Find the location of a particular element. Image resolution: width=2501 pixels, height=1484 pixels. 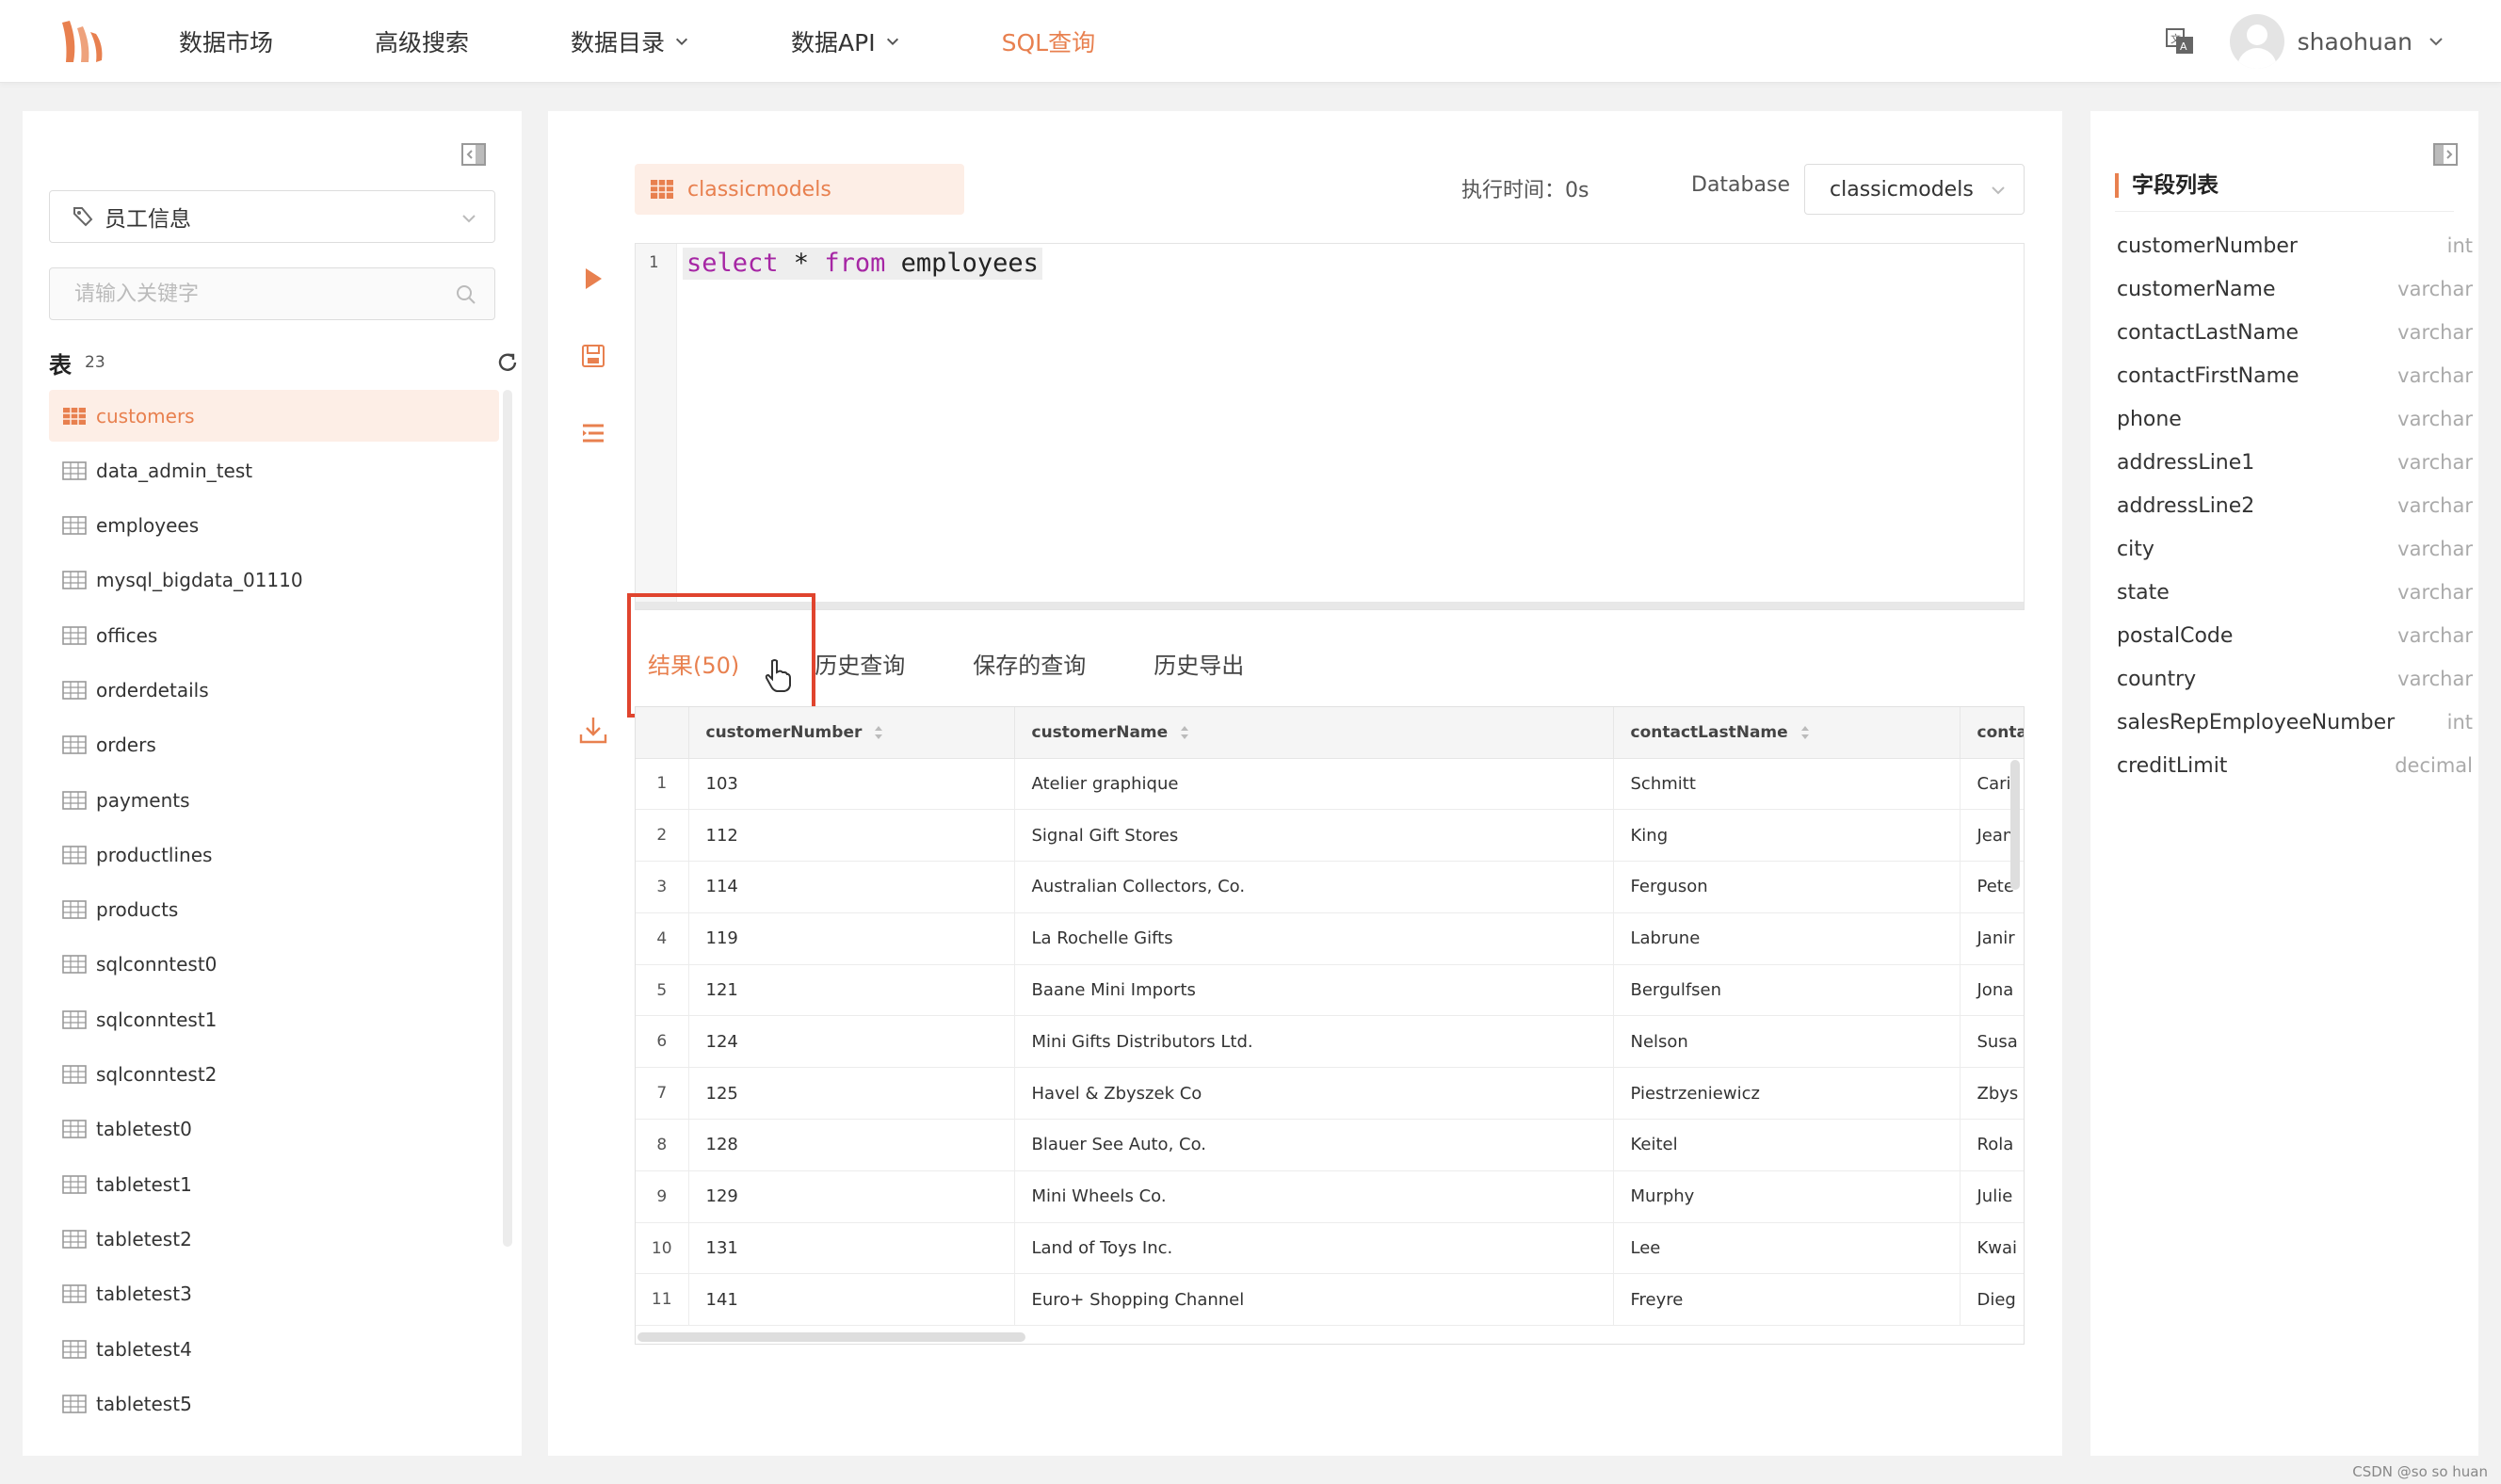

field-item: customerNumber int is located at coordinates (2295, 246).